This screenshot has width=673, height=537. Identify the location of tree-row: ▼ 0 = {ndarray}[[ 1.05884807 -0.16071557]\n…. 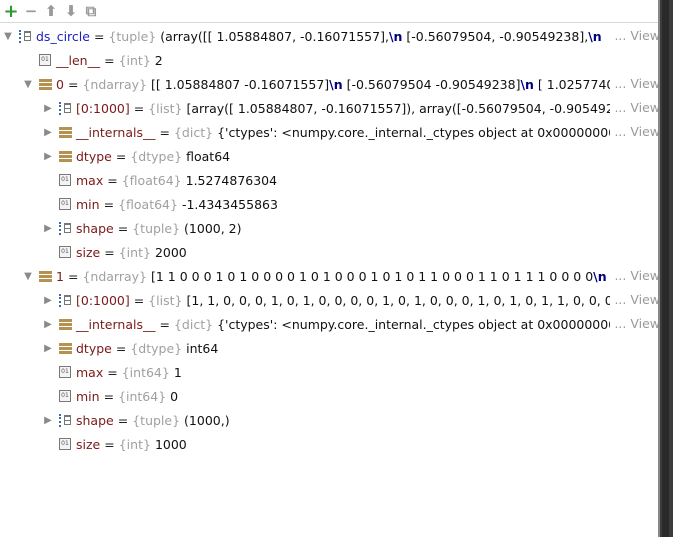
(330, 84).